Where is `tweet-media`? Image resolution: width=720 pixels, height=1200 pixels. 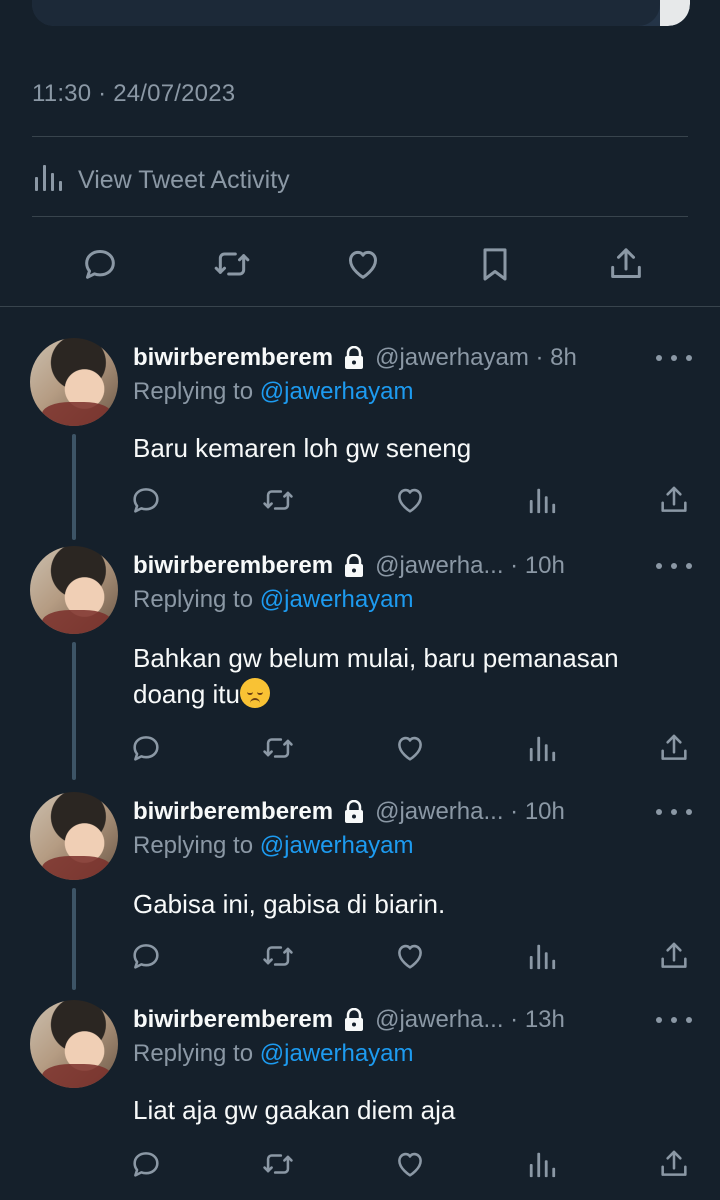
tweet-media is located at coordinates (361, 13).